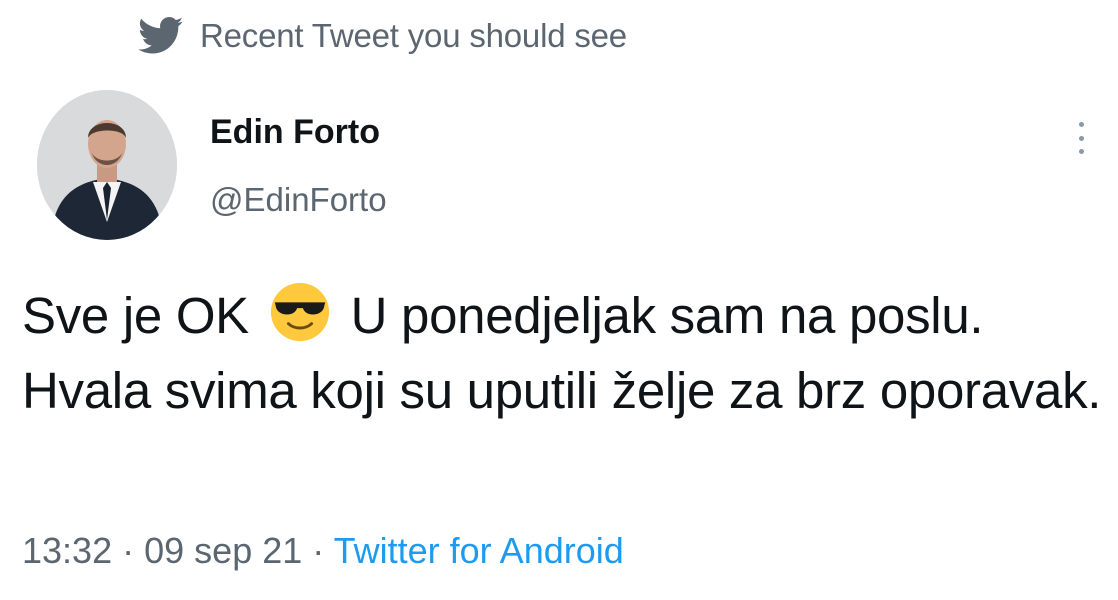 The height and width of the screenshot is (600, 1118). Describe the element at coordinates (295, 132) in the screenshot. I see `author-name: Edin Forto` at that location.